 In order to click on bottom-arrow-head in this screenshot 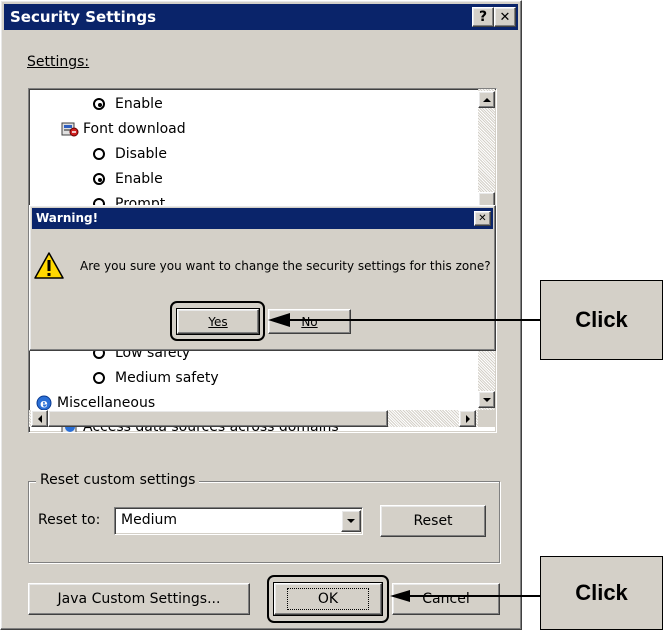, I will do `click(400, 596)`.